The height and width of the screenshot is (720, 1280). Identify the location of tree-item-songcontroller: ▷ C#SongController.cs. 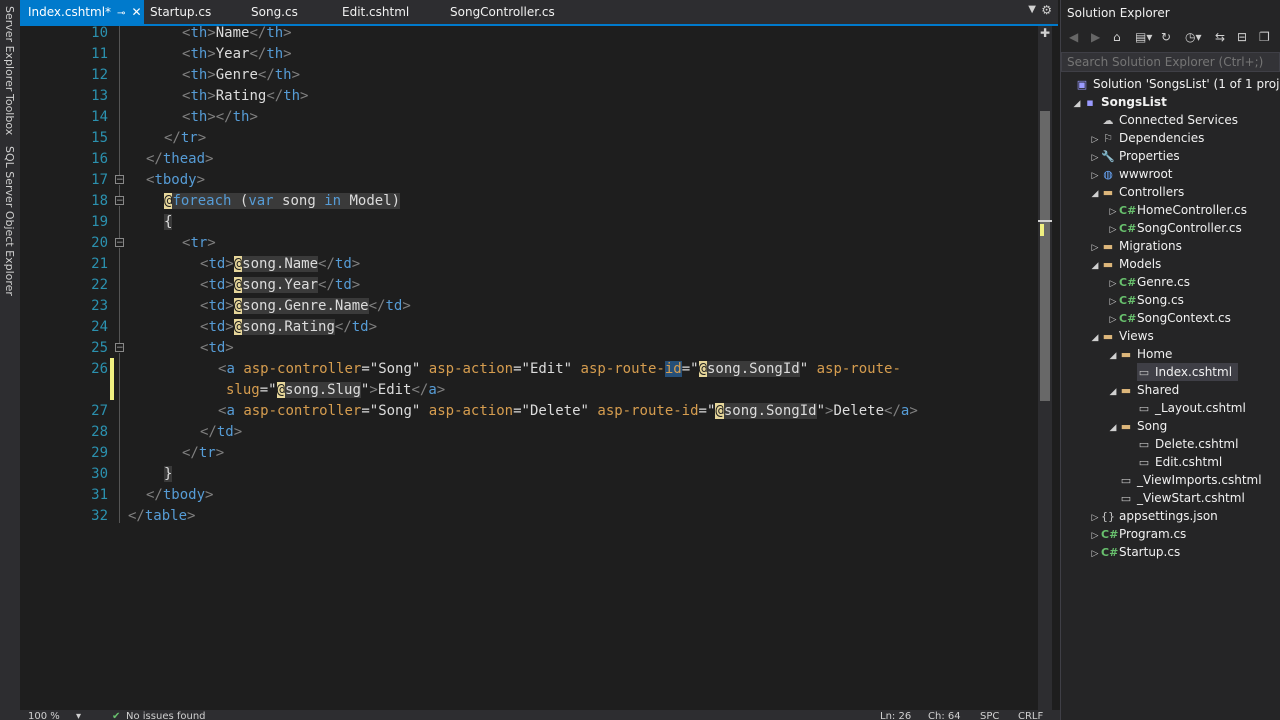
(1174, 228).